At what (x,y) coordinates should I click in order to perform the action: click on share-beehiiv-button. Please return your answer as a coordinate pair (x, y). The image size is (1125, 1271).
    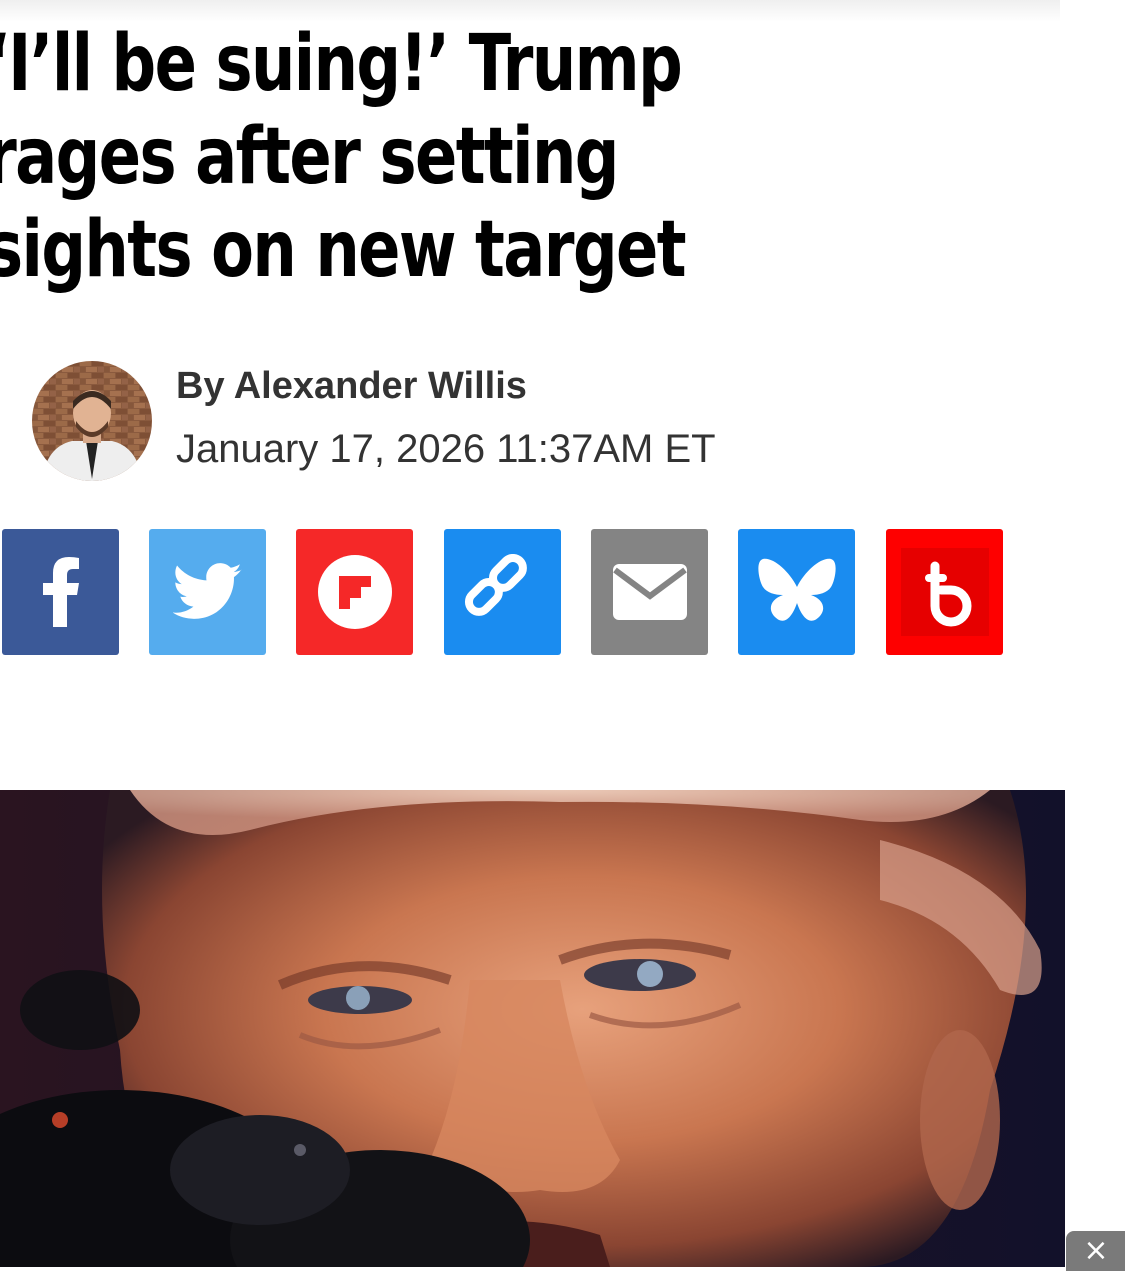
    Looking at the image, I should click on (944, 592).